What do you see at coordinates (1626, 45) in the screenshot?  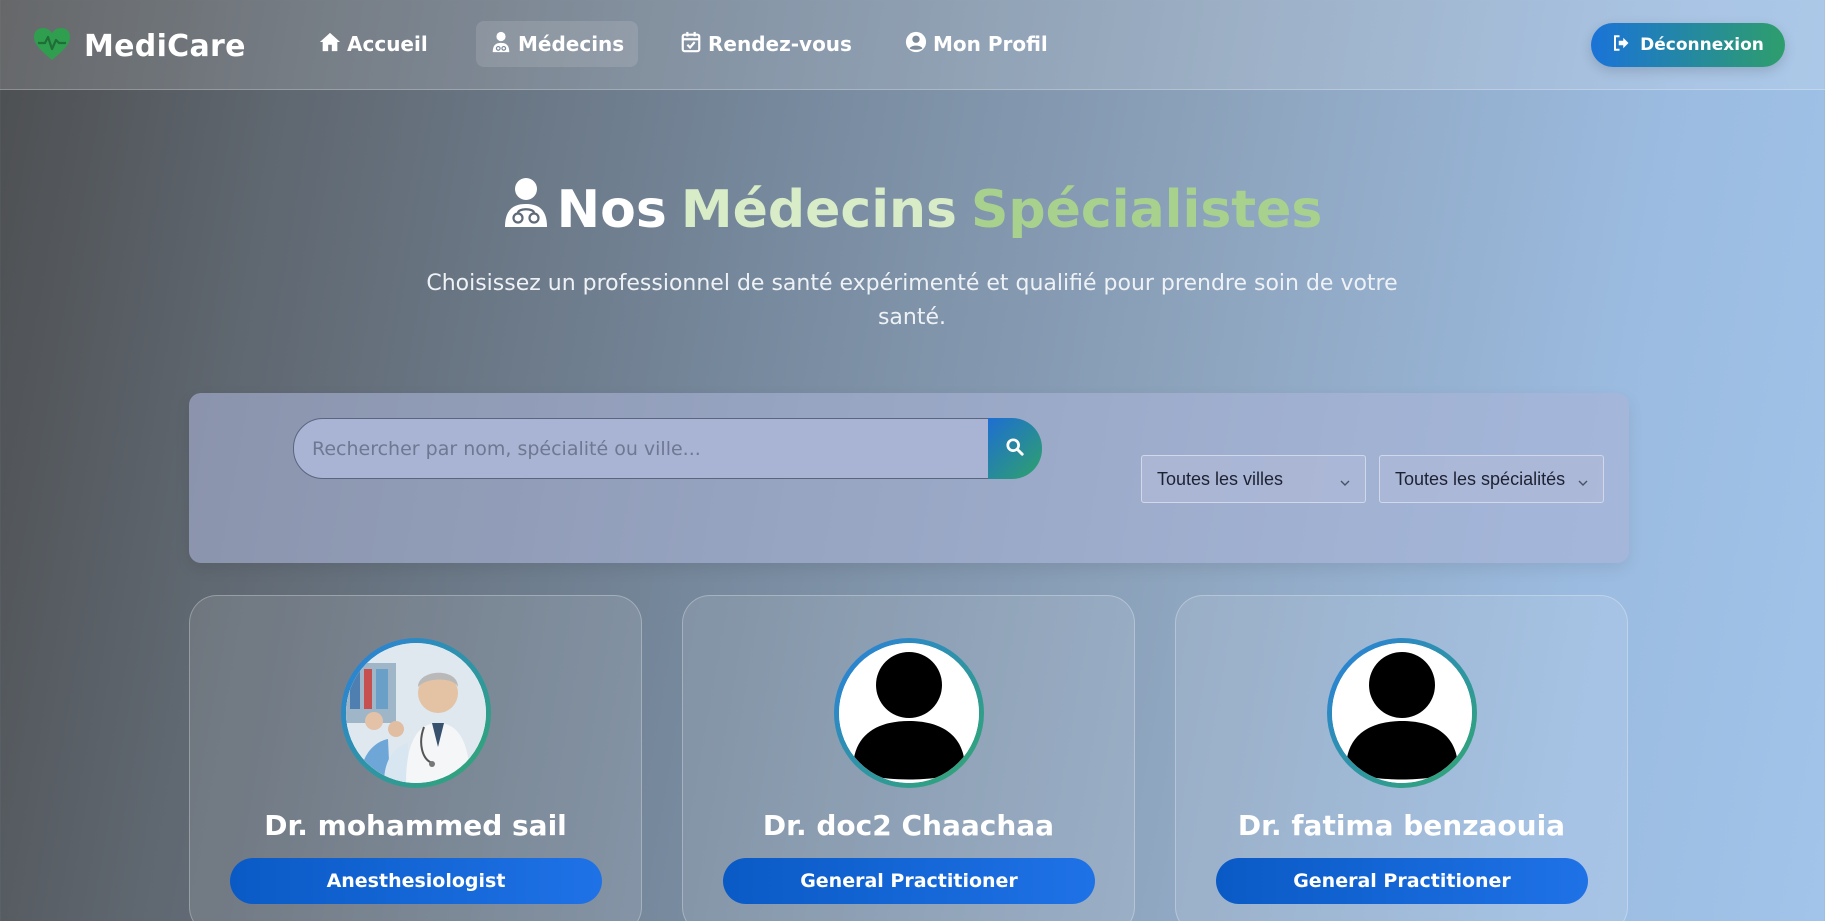 I see `sign-out-icon` at bounding box center [1626, 45].